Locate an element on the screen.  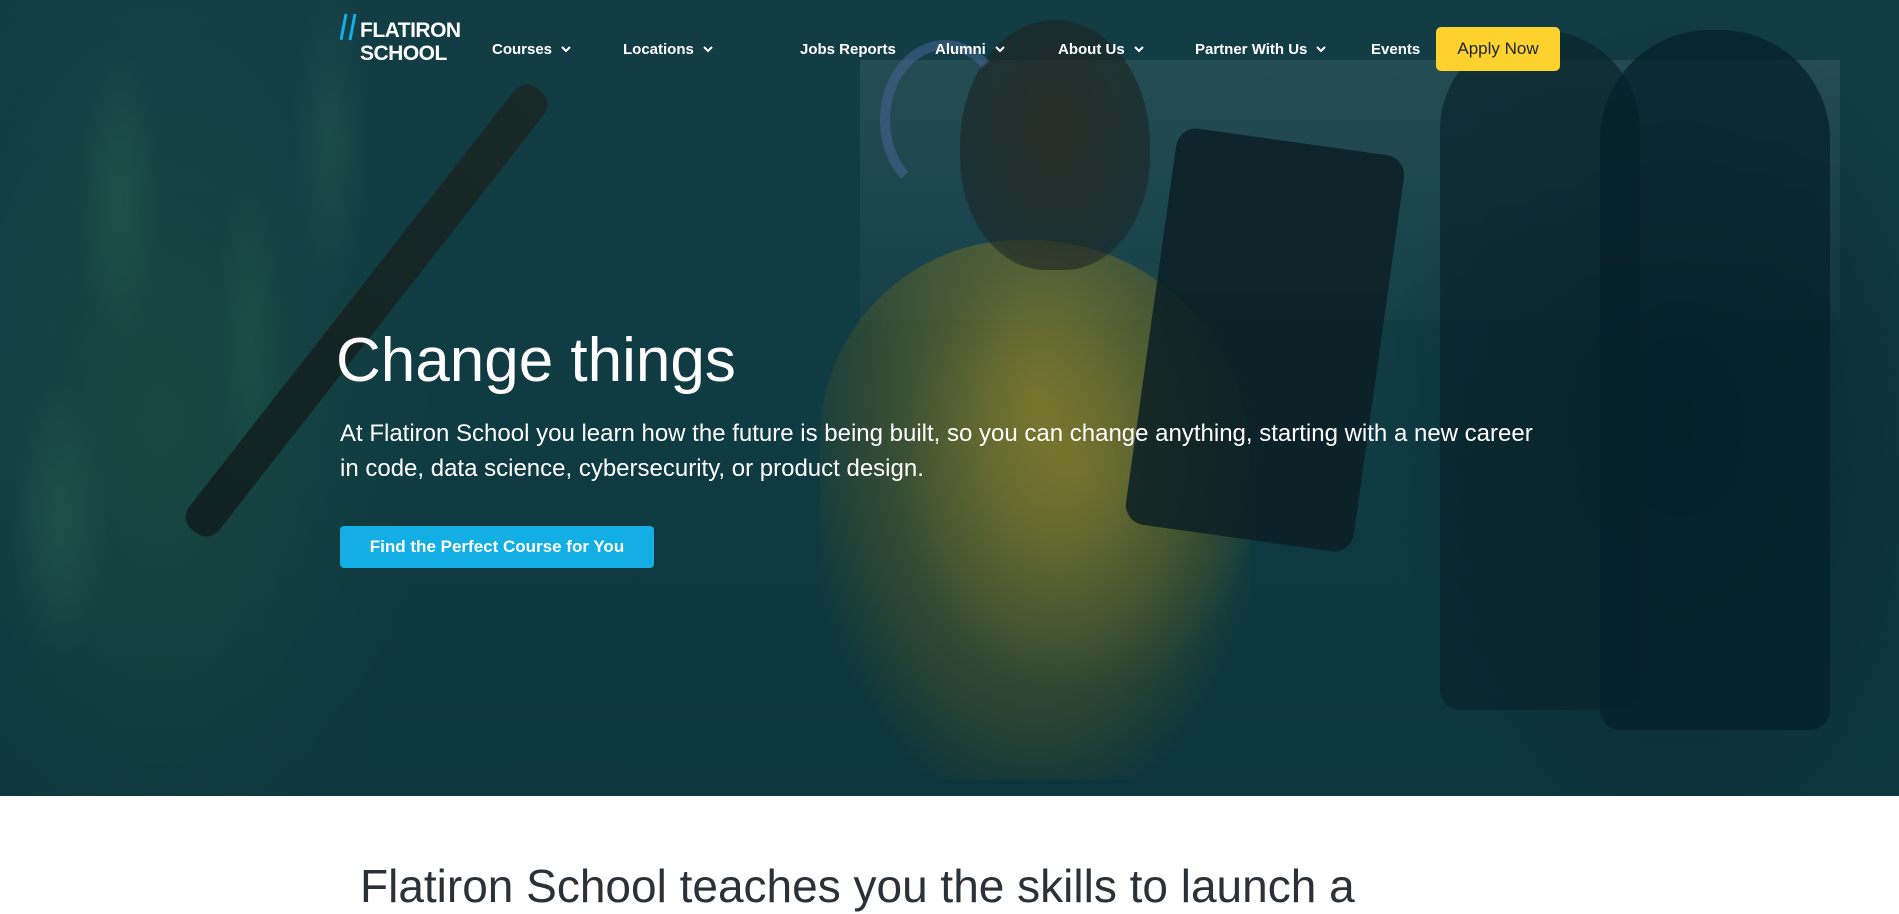
nav-item-courses: Courses is located at coordinates (532, 49).